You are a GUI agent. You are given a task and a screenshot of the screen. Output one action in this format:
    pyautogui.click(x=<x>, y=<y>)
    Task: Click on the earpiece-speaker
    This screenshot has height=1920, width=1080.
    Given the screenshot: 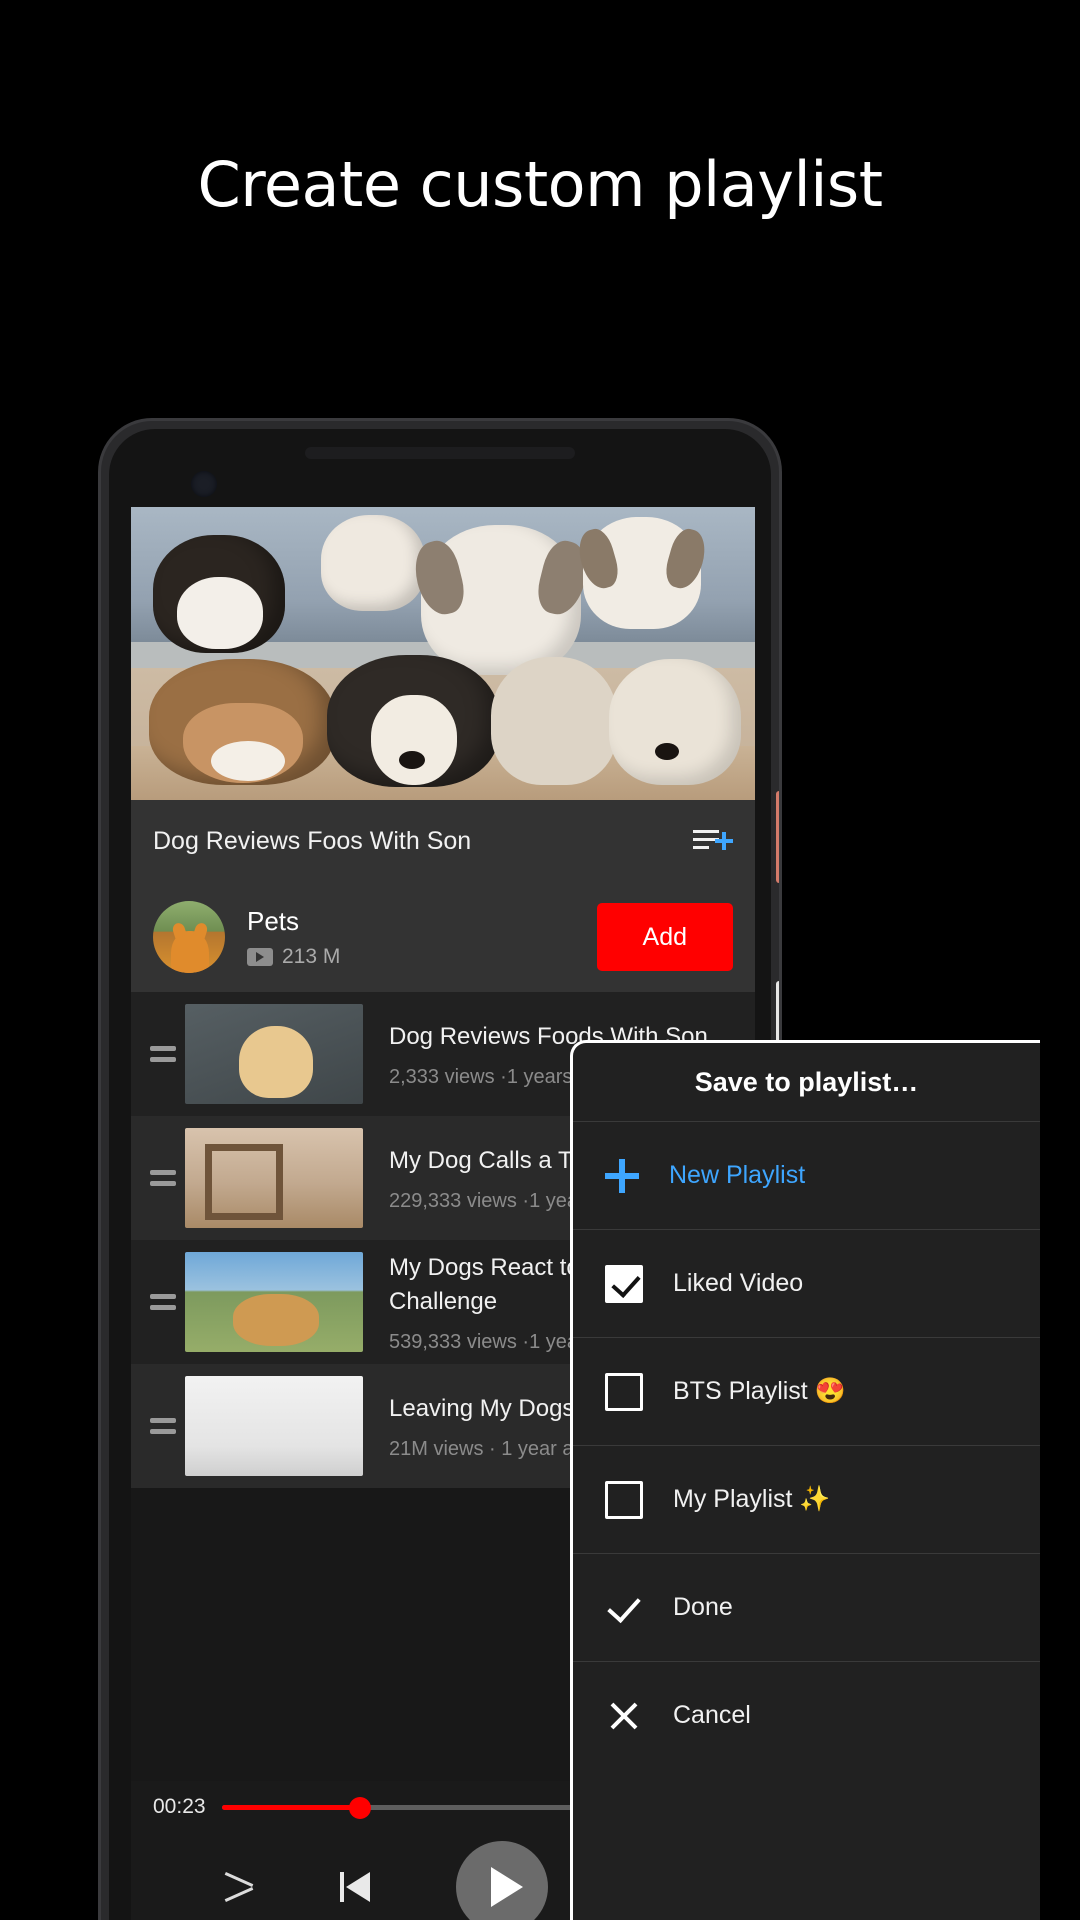 What is the action you would take?
    pyautogui.click(x=440, y=453)
    